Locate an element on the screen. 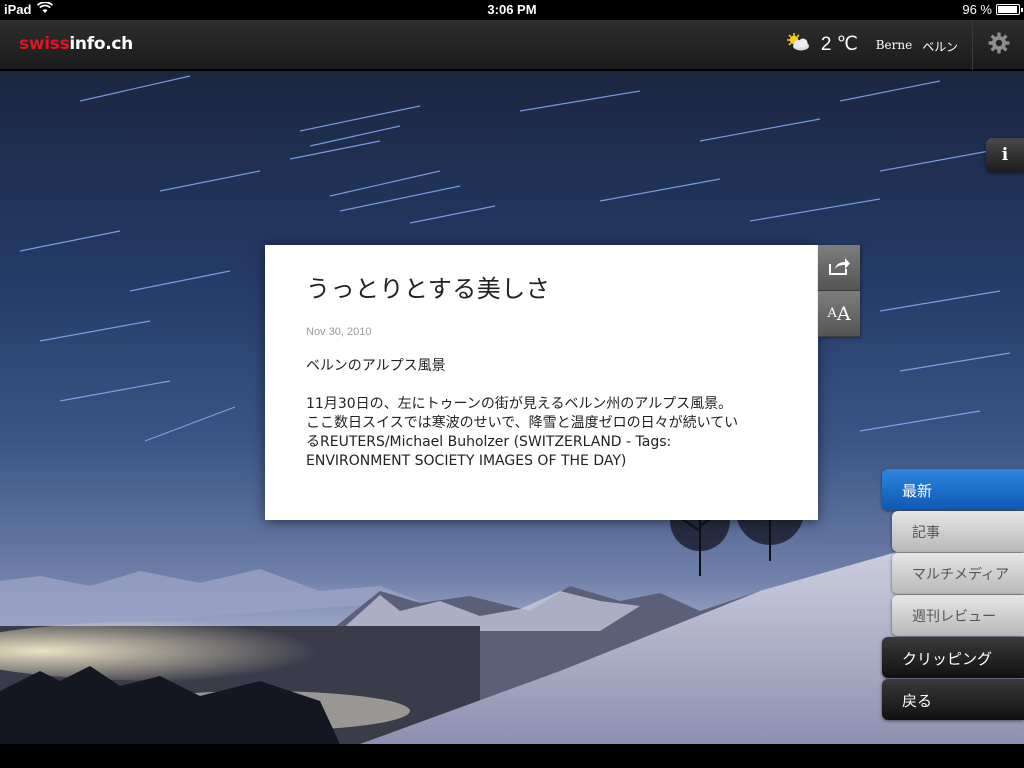  status-bar: iPad 3:06 PM 96 % is located at coordinates (512, 10).